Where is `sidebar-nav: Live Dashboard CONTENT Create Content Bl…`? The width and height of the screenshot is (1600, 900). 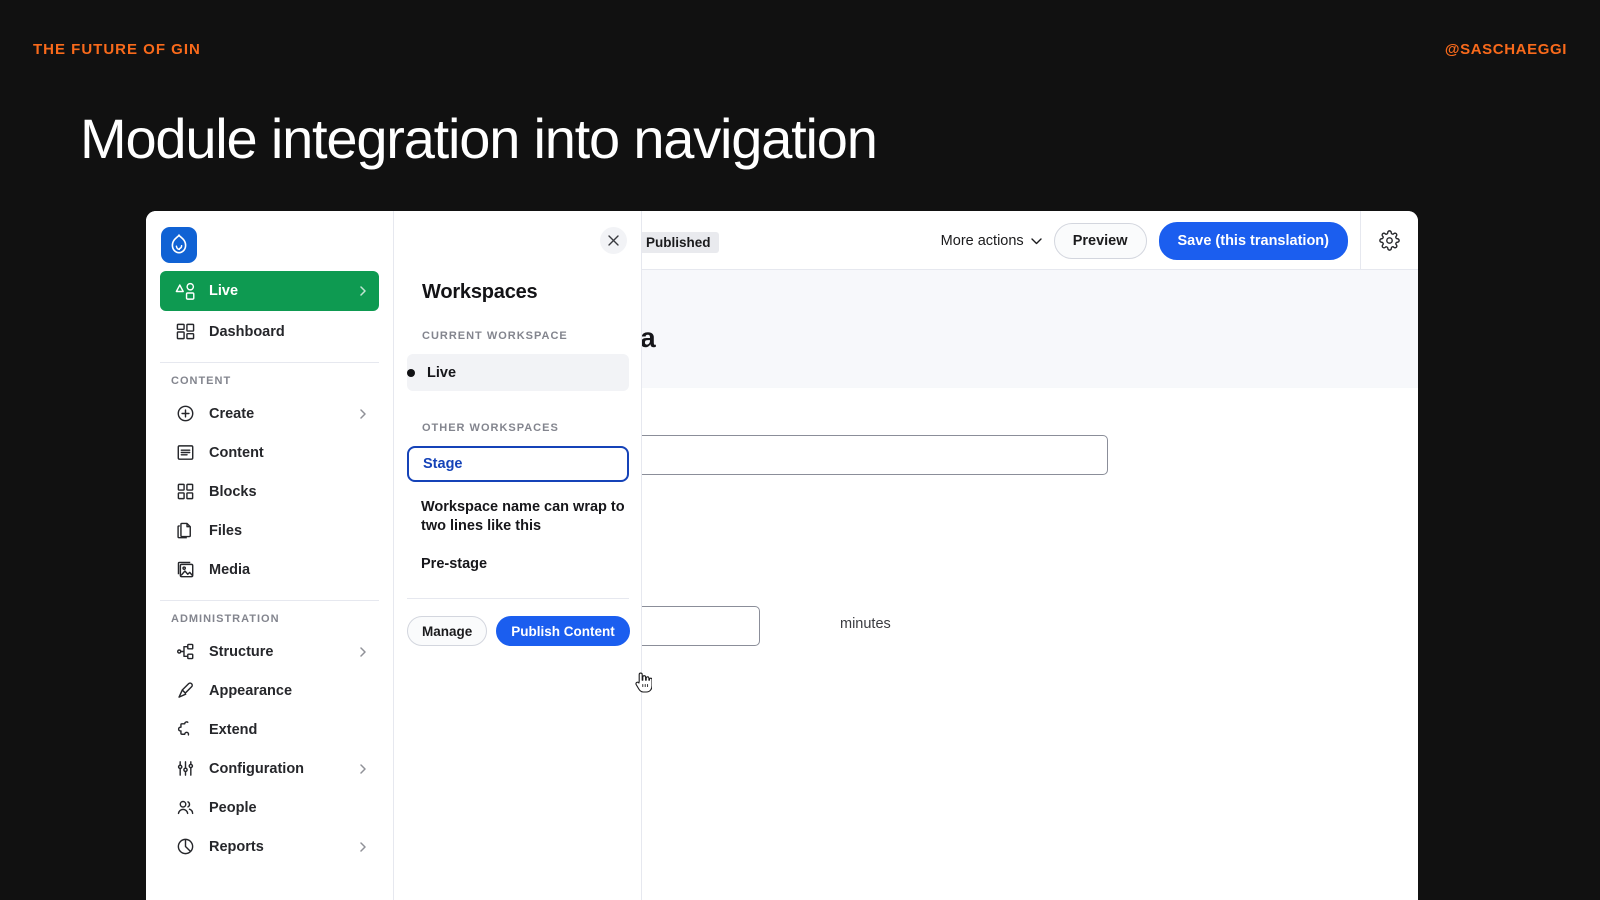
sidebar-nav: Live Dashboard CONTENT Create Content Bl… is located at coordinates (269, 569).